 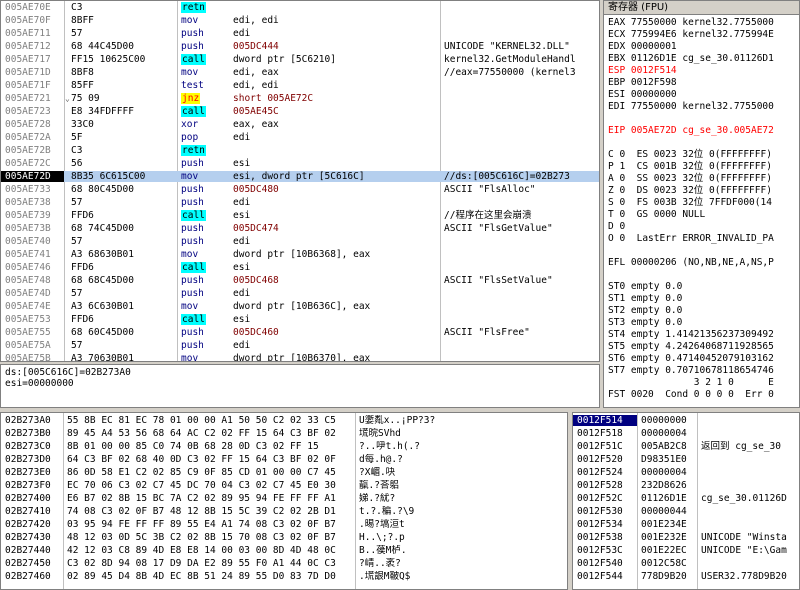 What do you see at coordinates (28, 280) in the screenshot?
I see `instruction-address: 005AE748` at bounding box center [28, 280].